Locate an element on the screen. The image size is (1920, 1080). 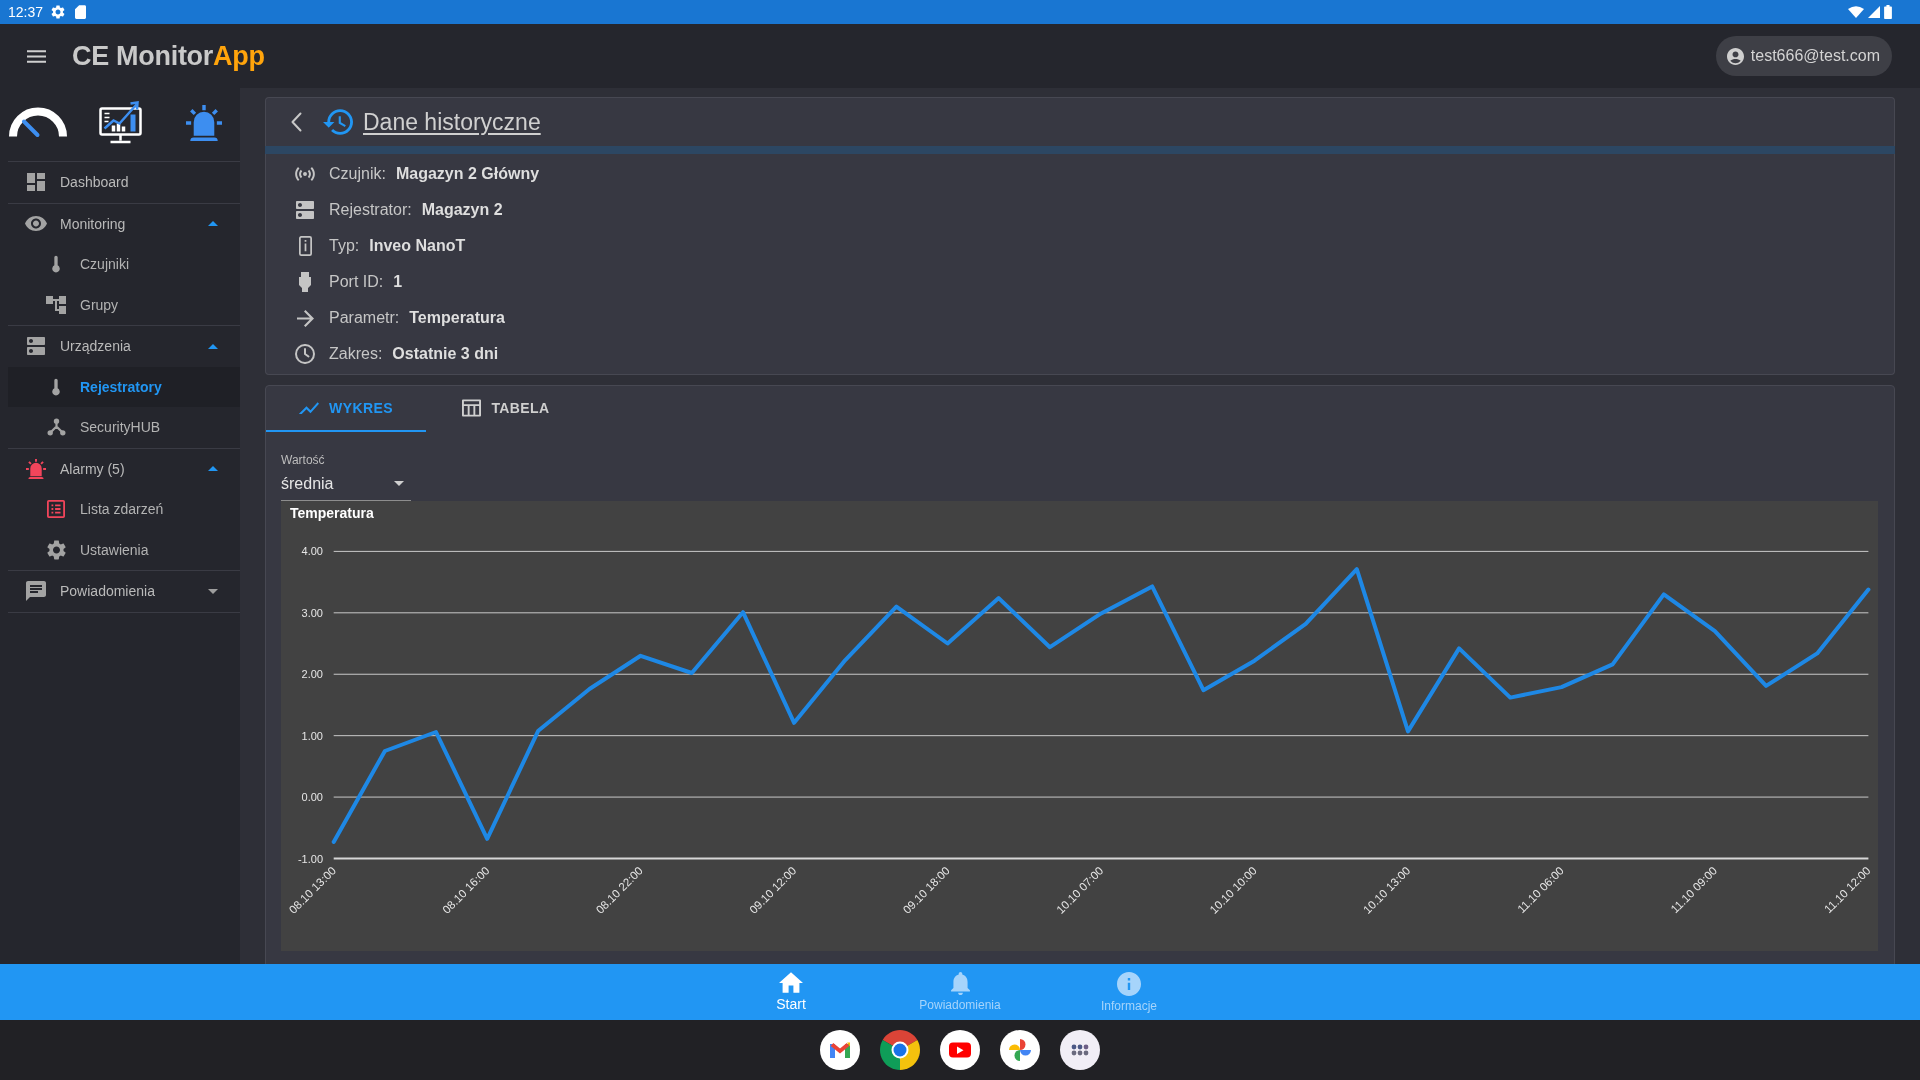
nav-item: Ustawienia is located at coordinates (124, 549).